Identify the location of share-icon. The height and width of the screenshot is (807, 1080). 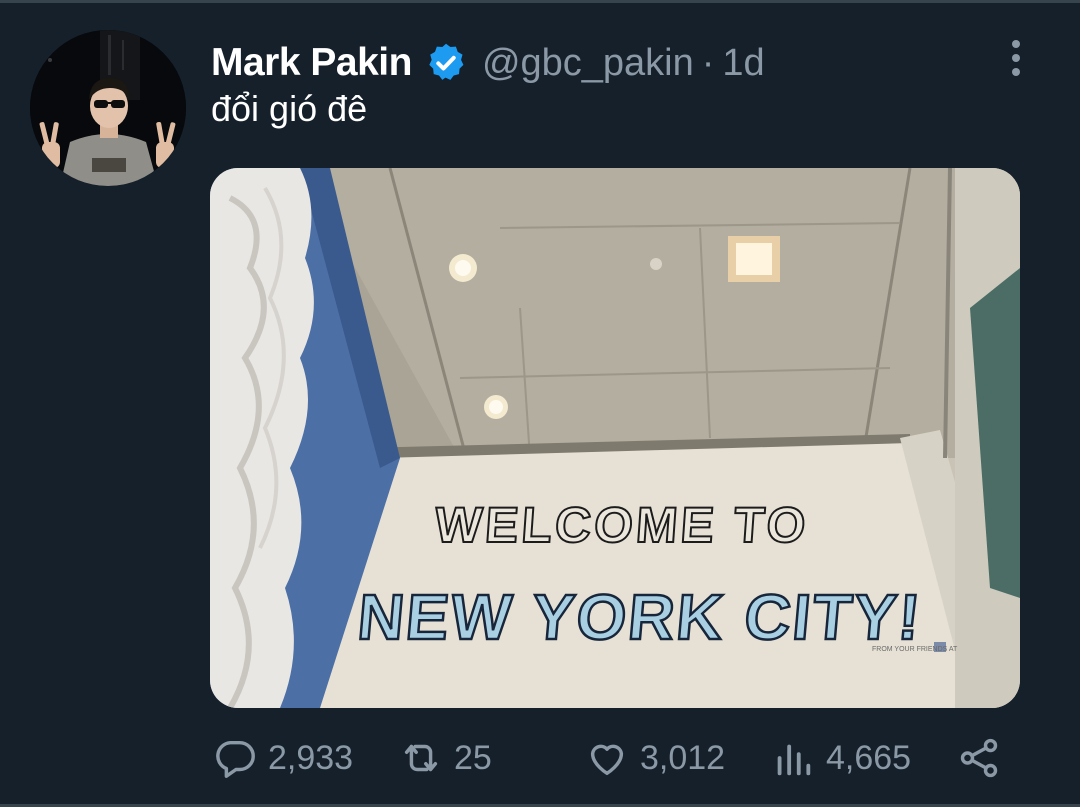
(979, 758).